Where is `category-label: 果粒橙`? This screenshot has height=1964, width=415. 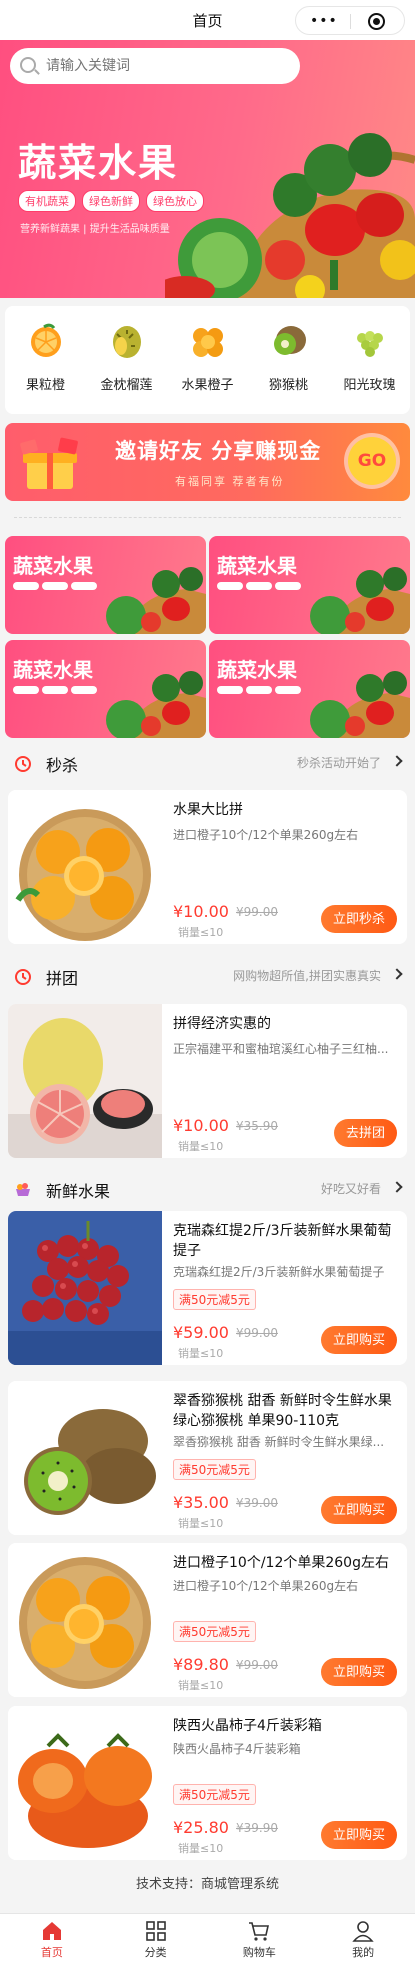 category-label: 果粒橙 is located at coordinates (45, 385).